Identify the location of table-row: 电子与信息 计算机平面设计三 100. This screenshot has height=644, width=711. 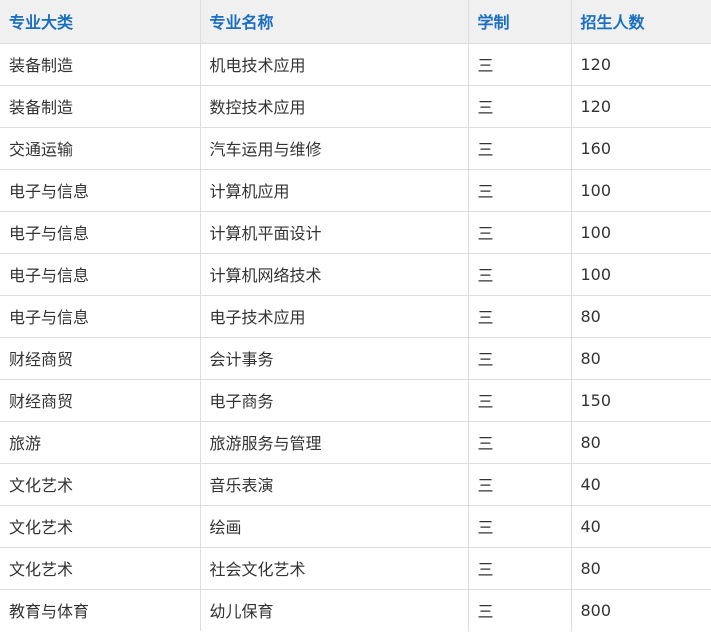
(355, 232).